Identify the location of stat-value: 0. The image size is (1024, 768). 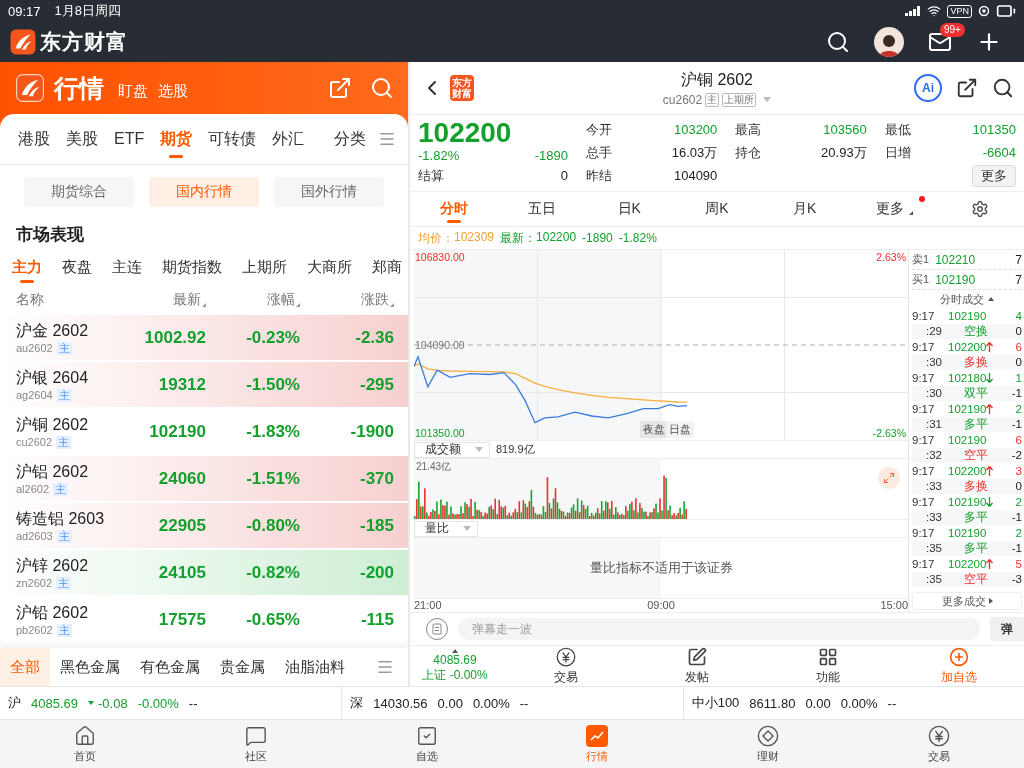
(564, 175).